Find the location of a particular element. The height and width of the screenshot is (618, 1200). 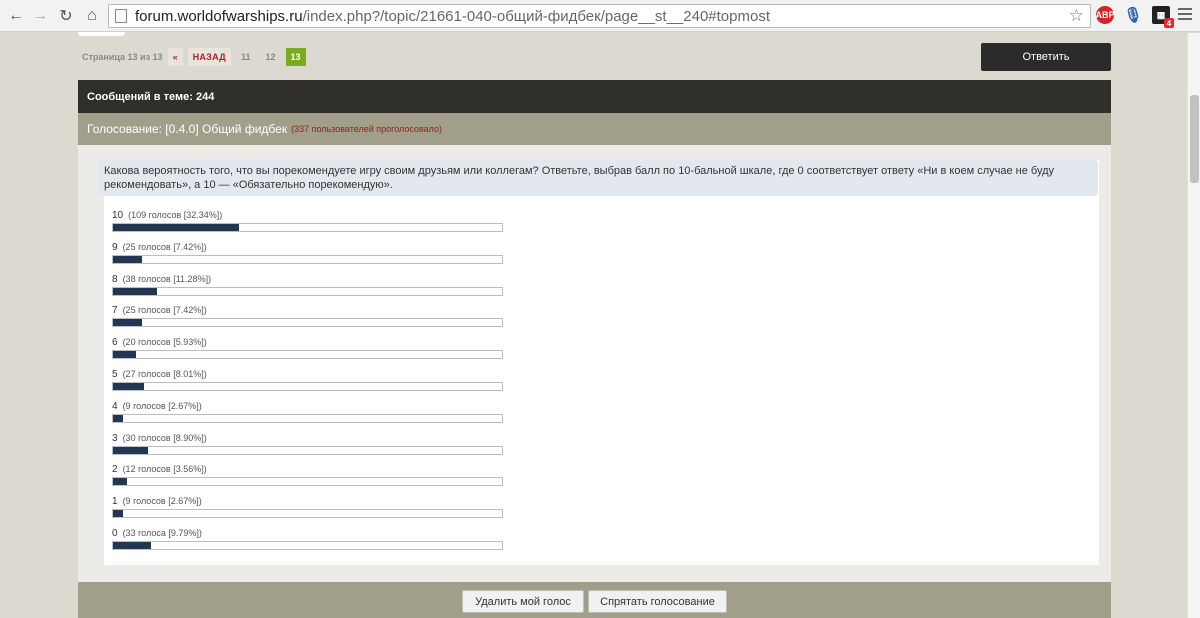

back-arrow-icon: ← is located at coordinates (16, 16).